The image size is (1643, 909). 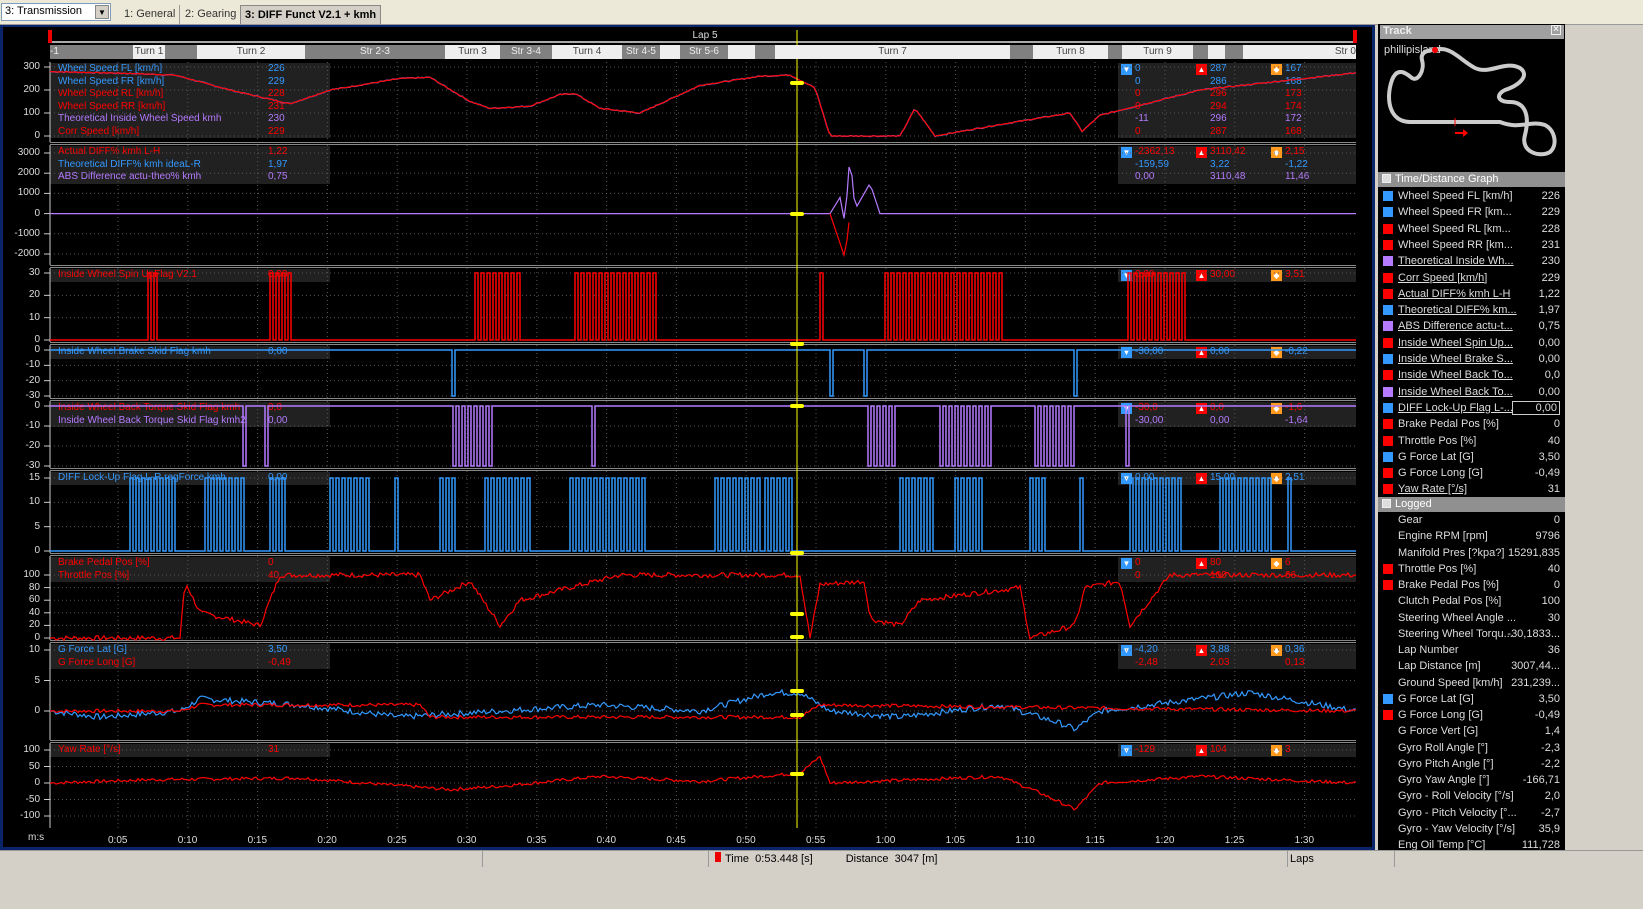 I want to click on logged-list-item: Gyro - Roll Velocity [°/s] 2,0, so click(x=1472, y=796).